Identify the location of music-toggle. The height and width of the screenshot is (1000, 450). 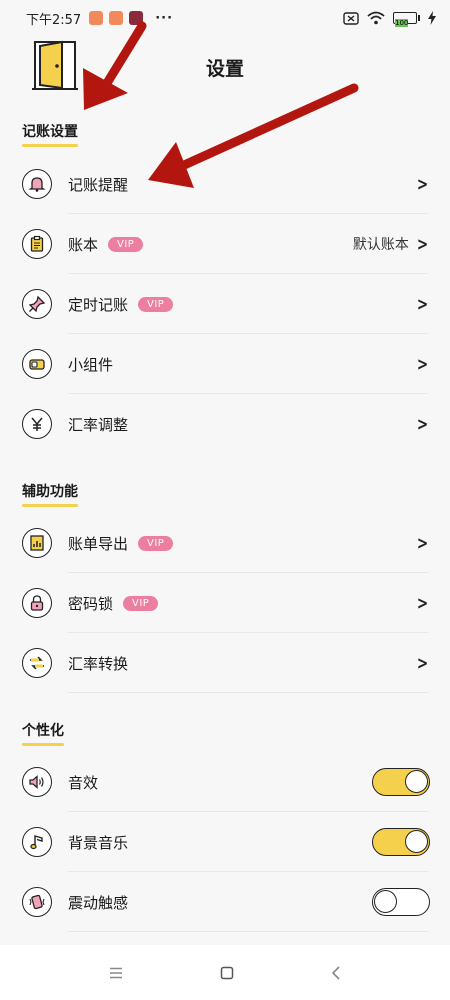
(401, 842).